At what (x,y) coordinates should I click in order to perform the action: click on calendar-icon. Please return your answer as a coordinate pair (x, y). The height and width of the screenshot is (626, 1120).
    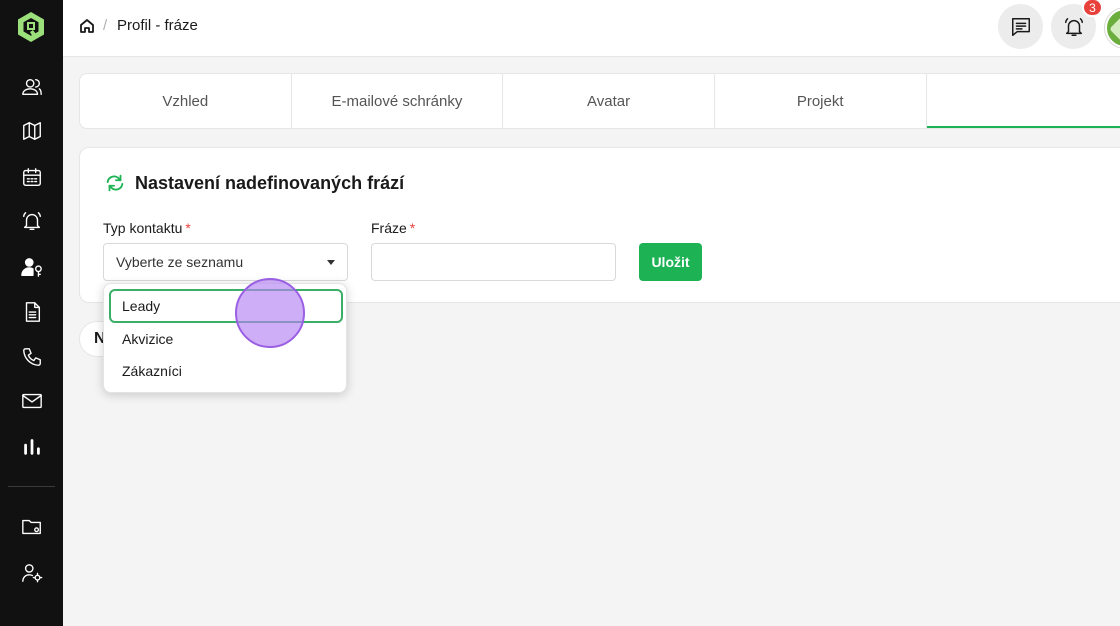
    Looking at the image, I should click on (32, 177).